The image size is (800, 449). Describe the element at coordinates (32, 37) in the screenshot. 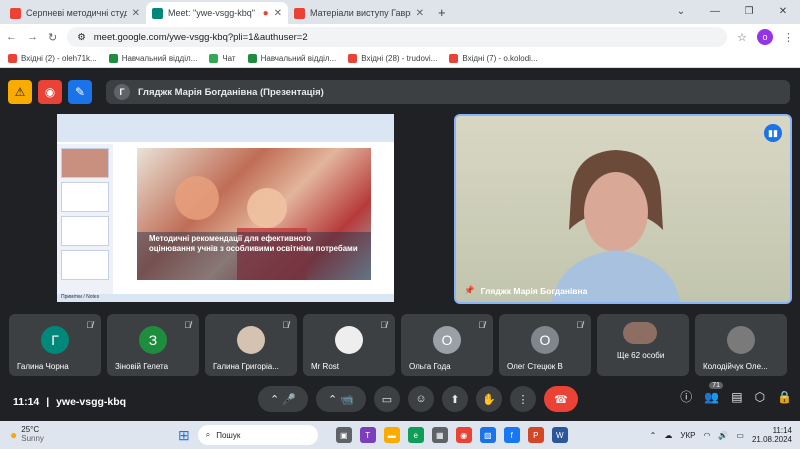

I see `forward-icon: →` at that location.